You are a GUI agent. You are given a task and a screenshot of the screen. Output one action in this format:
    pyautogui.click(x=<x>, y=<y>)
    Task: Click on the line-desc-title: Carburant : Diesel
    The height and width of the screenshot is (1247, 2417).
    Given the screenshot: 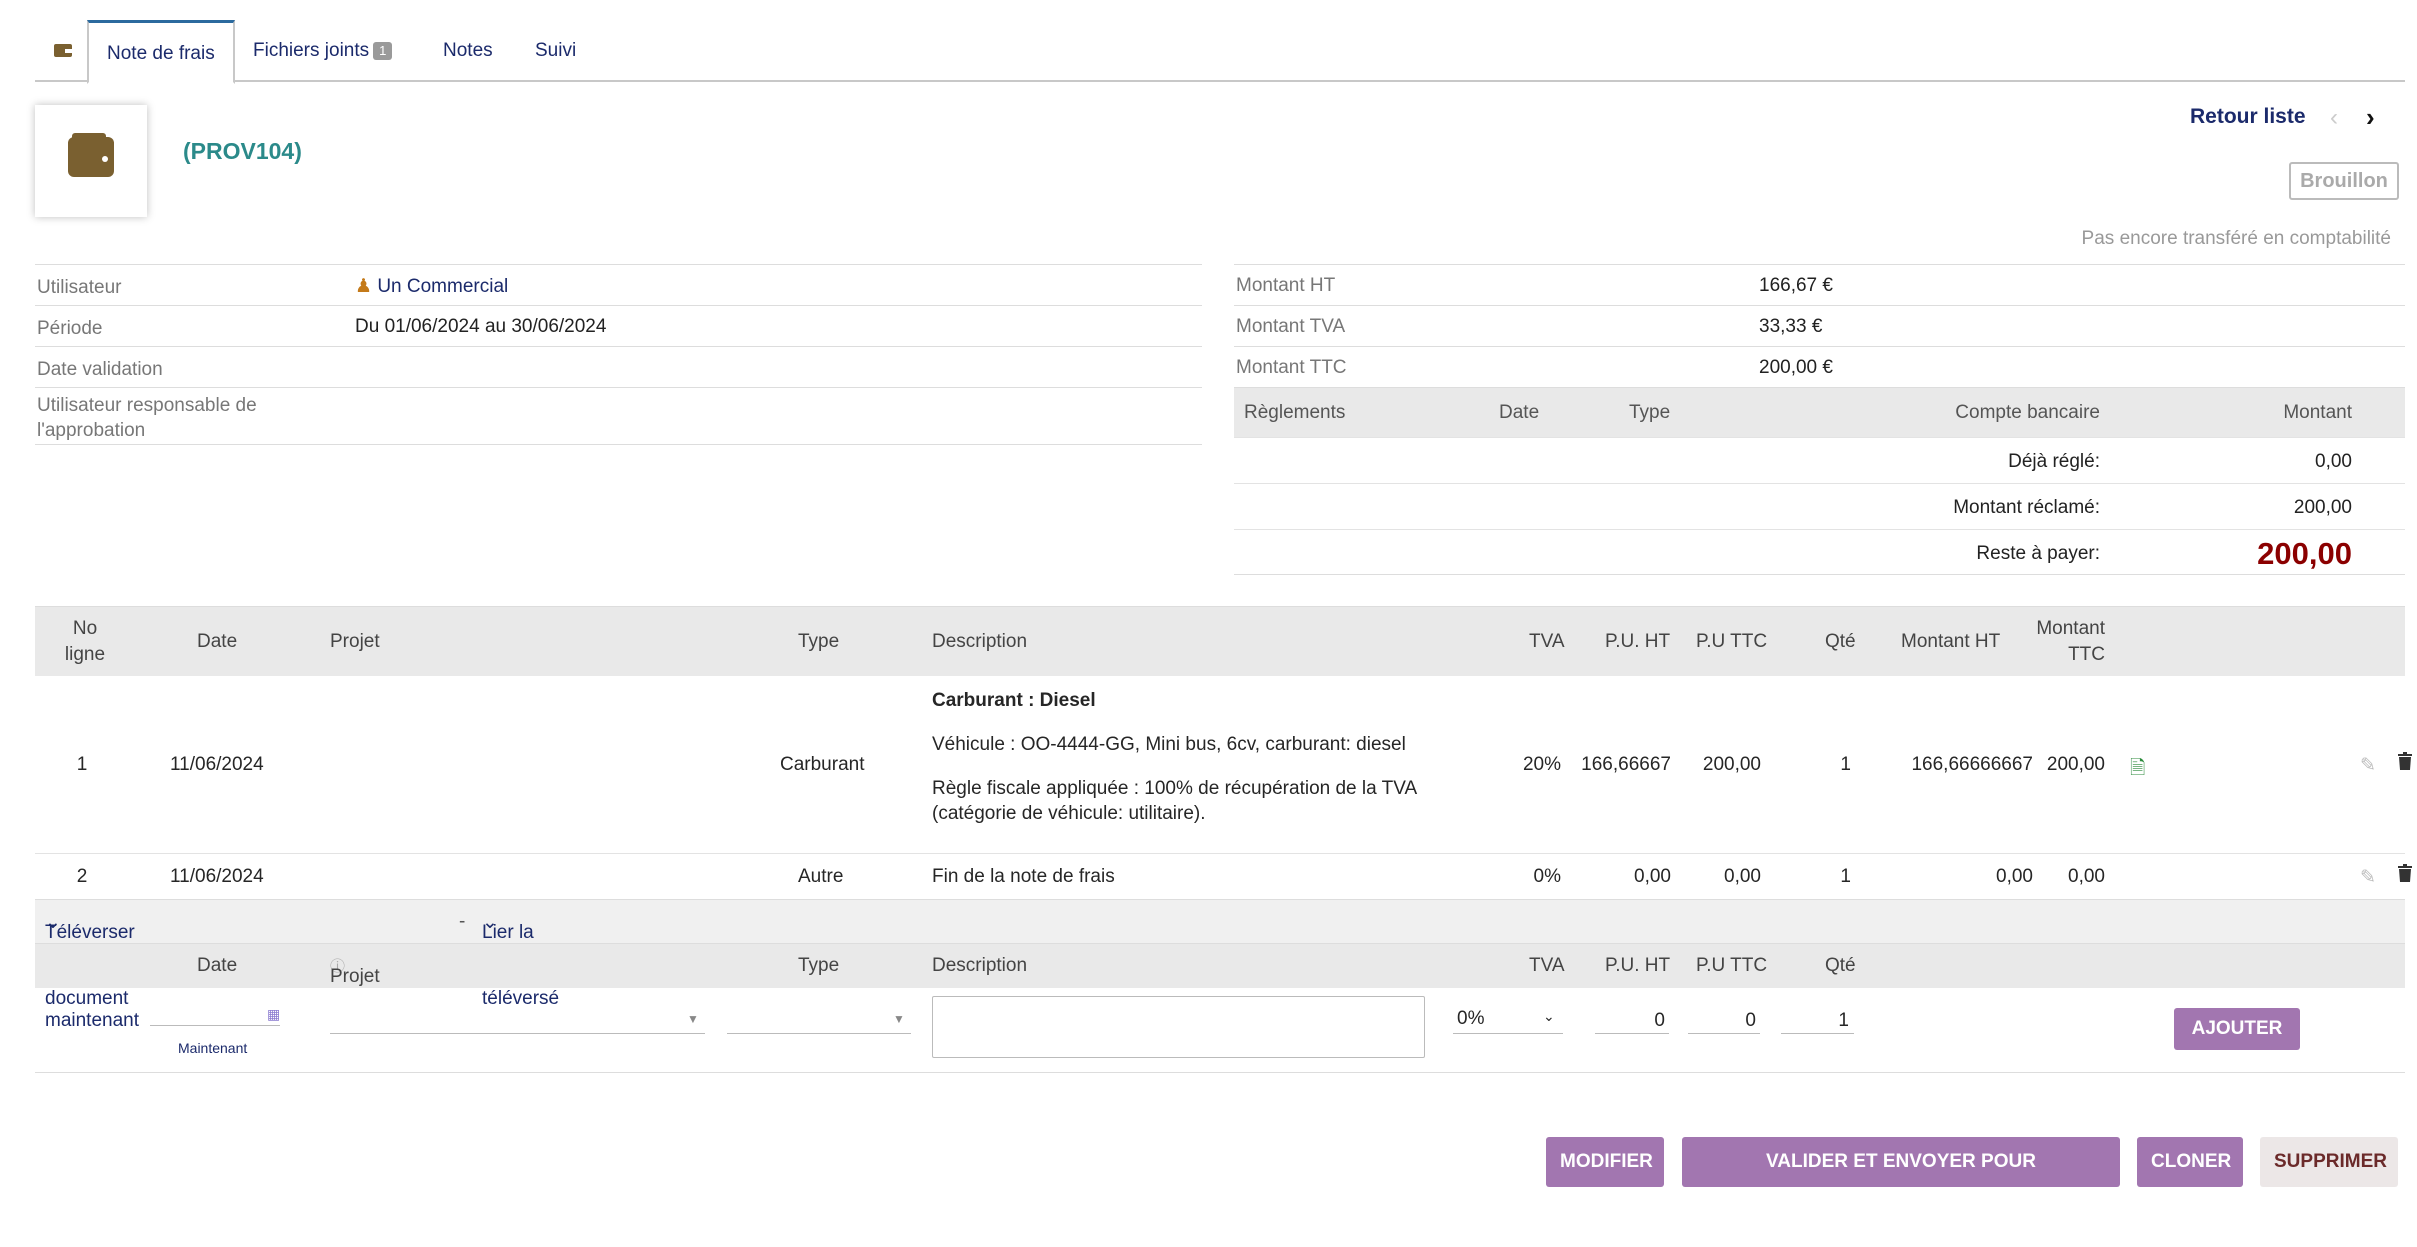 What is the action you would take?
    pyautogui.click(x=1014, y=700)
    